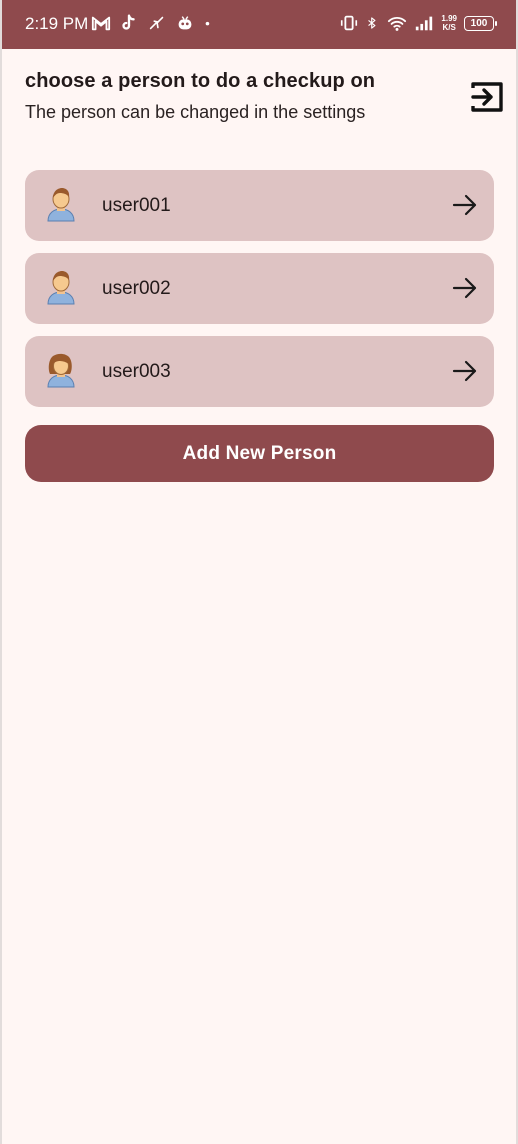 The width and height of the screenshot is (518, 1144). I want to click on bluetooth-icon, so click(372, 23).